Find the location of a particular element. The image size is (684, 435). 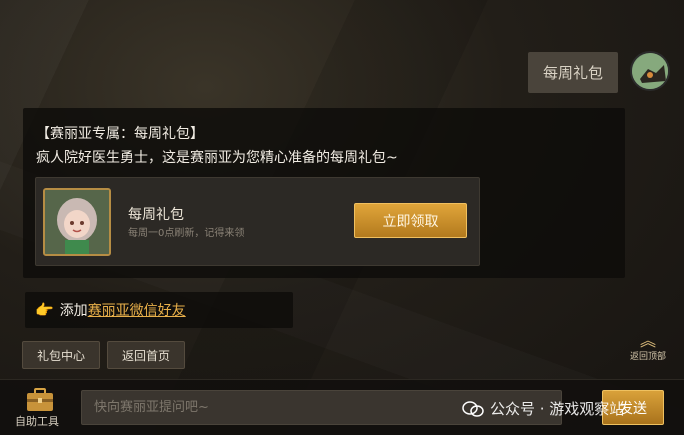

add-wechat-link: 赛丽亚微信好友 is located at coordinates (137, 310).